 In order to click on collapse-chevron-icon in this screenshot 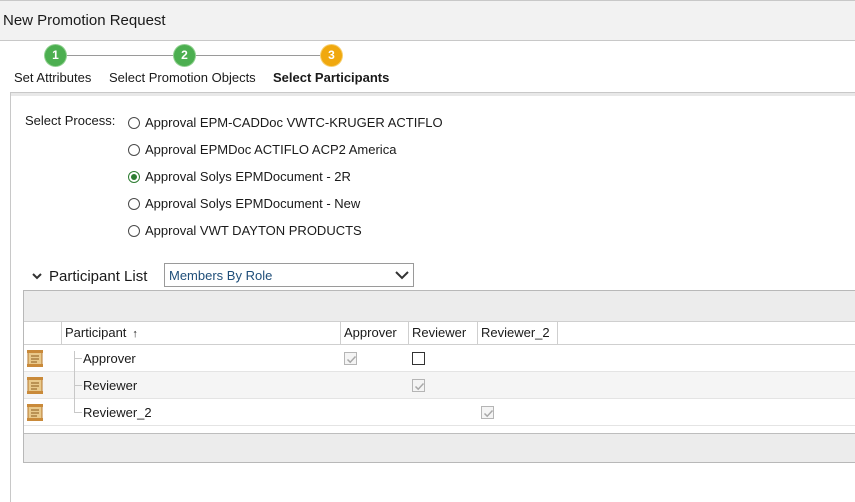, I will do `click(37, 276)`.